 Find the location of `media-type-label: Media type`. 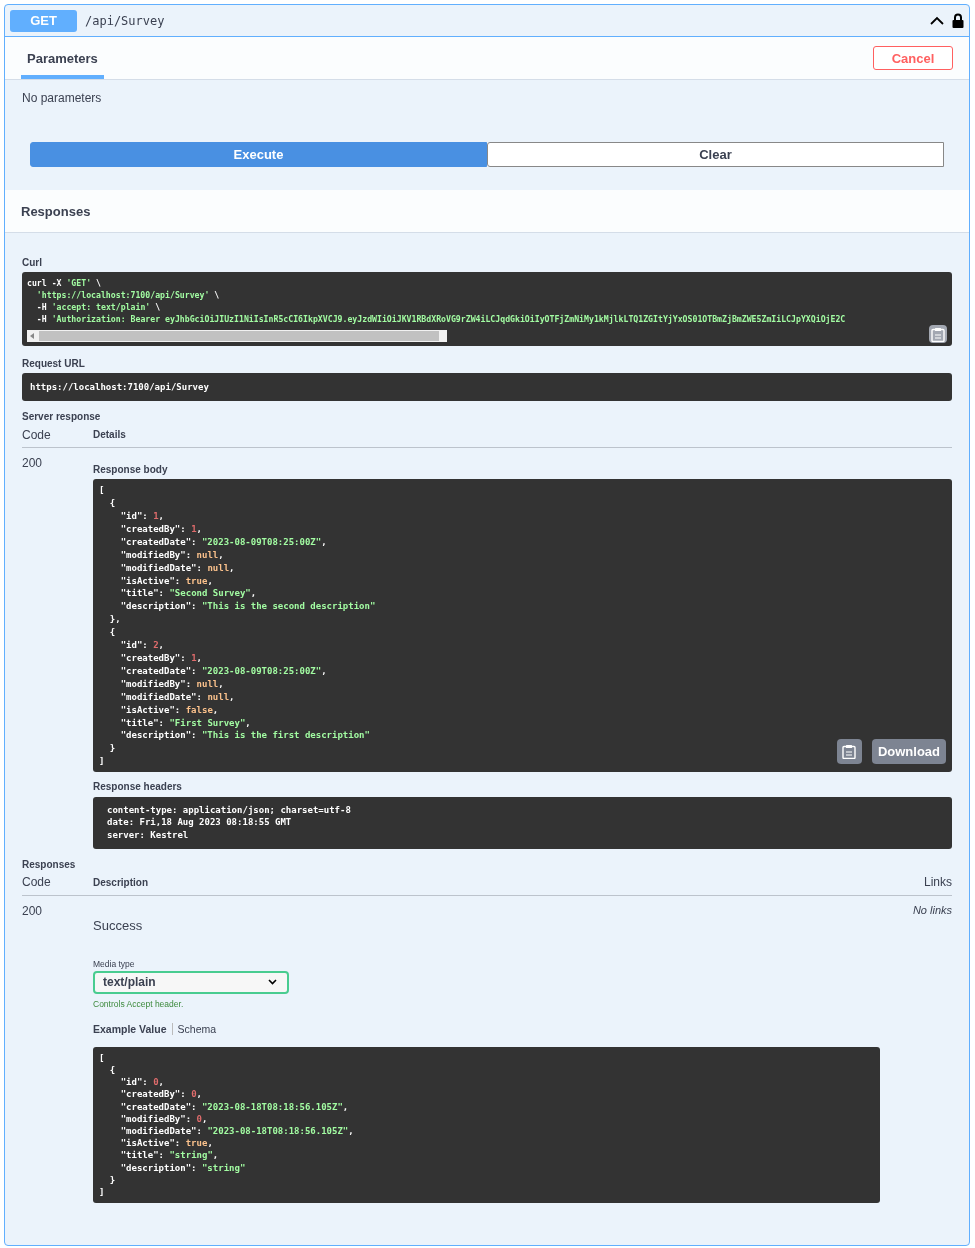

media-type-label: Media type is located at coordinates (114, 963).